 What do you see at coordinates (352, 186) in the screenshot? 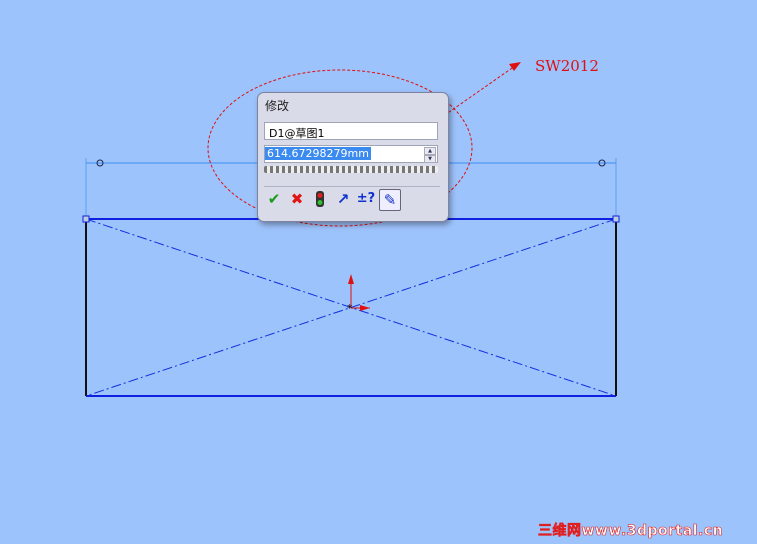
I see `divider` at bounding box center [352, 186].